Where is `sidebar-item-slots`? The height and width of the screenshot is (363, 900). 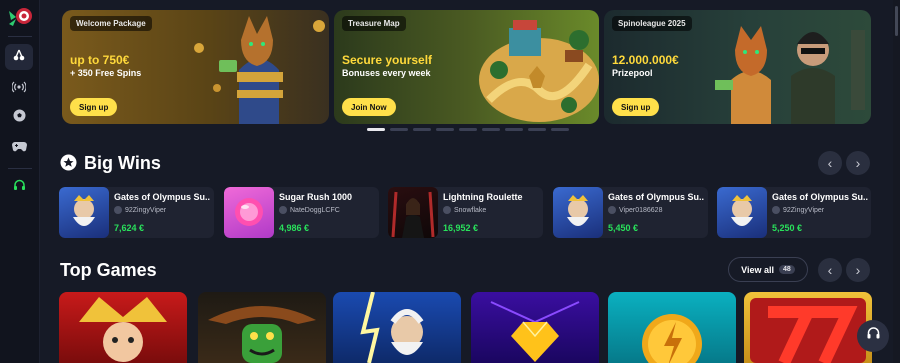
sidebar-item-slots is located at coordinates (19, 57).